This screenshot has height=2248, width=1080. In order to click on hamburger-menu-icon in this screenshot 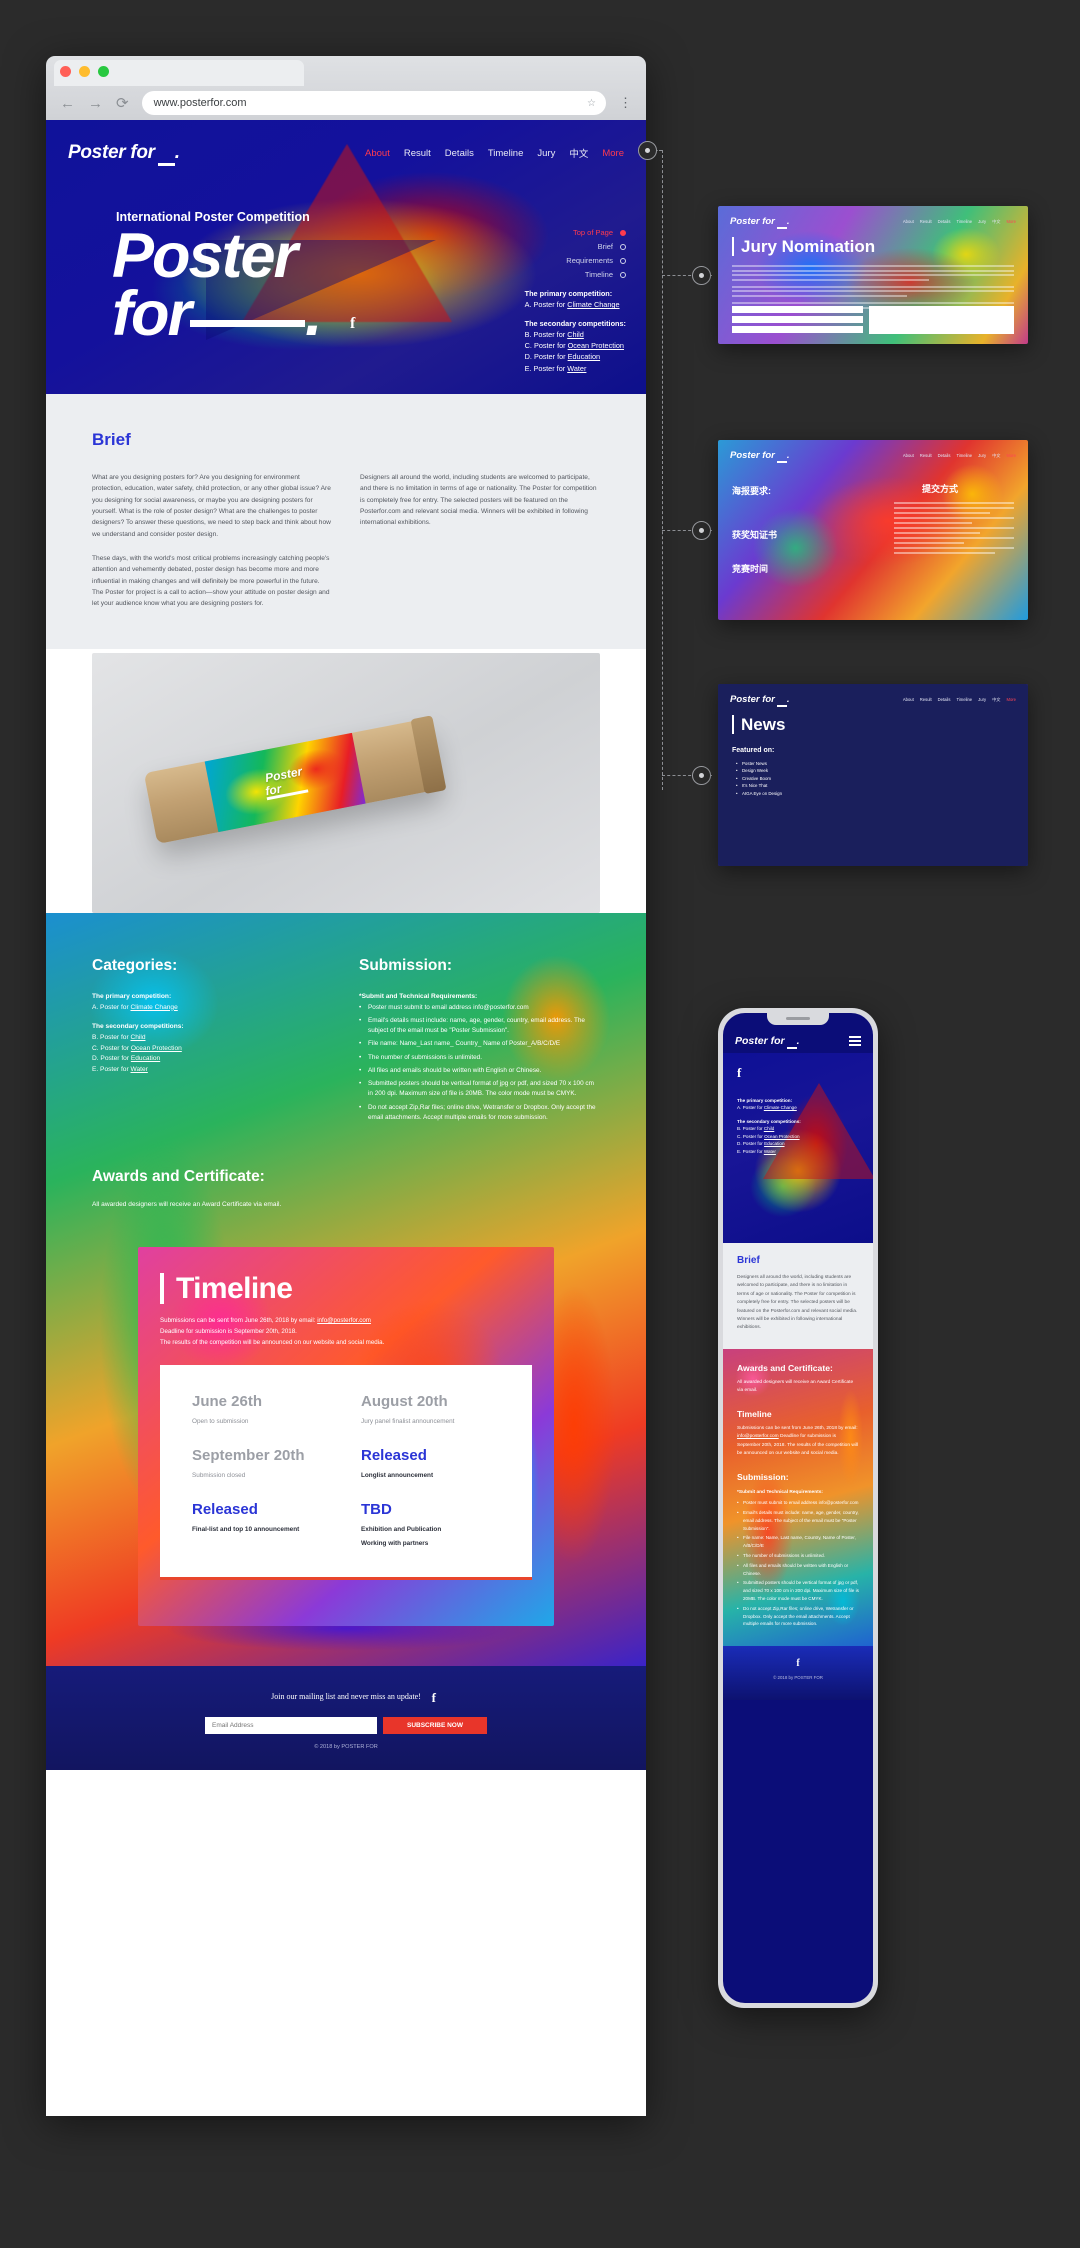, I will do `click(855, 1041)`.